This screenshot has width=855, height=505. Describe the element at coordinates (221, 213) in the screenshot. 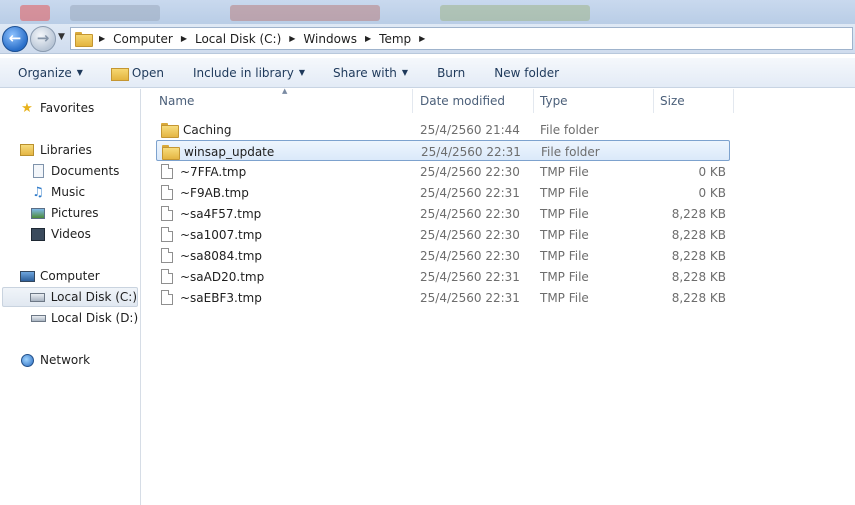

I see `file-name: ~sa4F57.tmp` at that location.